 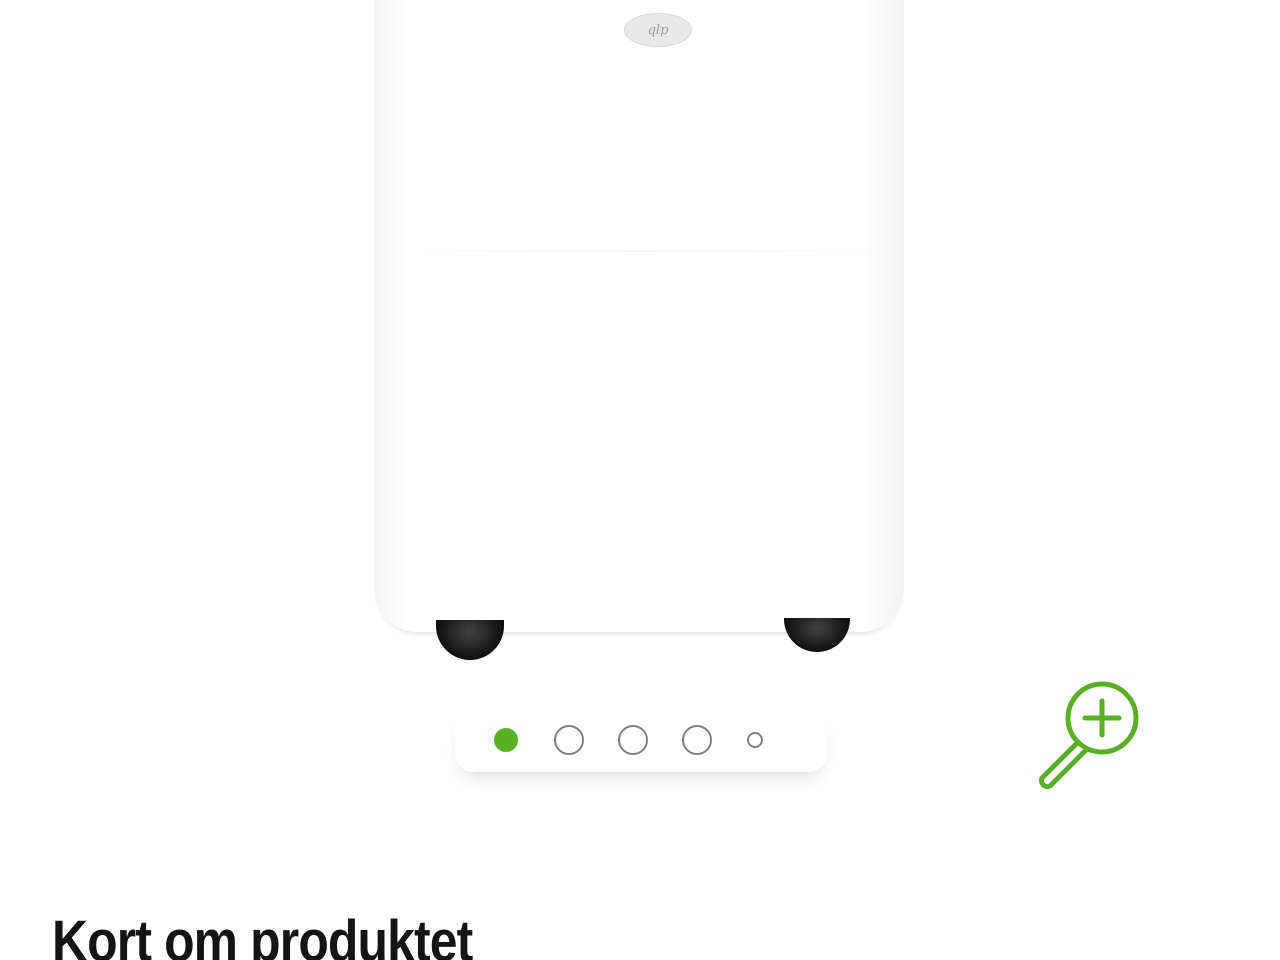 I want to click on section-title: Kort om produktet, so click(x=262, y=934).